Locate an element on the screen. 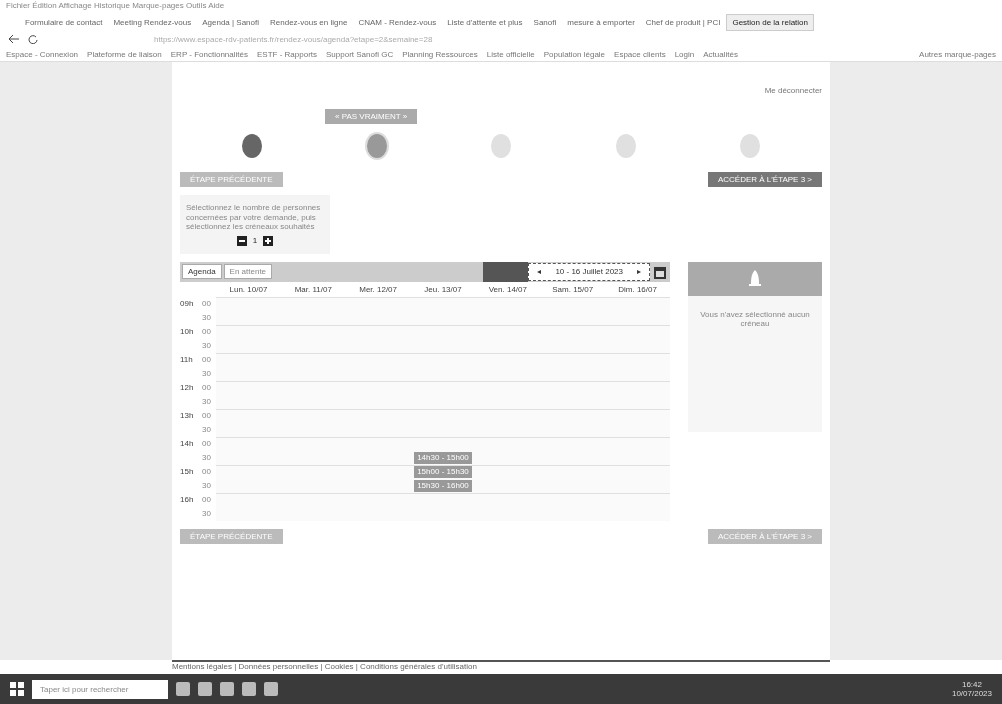  browser-tab: Liste d'attente et plus is located at coordinates (485, 22).